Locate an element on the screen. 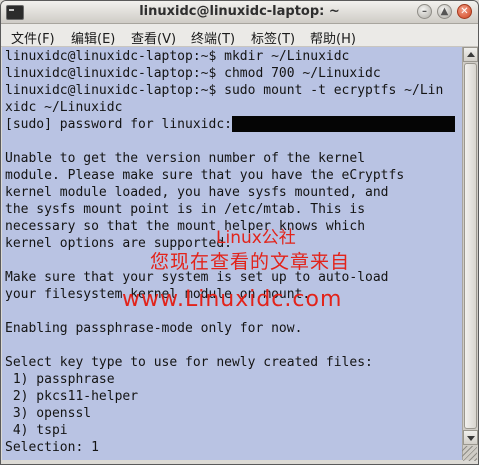 This screenshot has width=479, height=465. terminal-line: Selection: 1 is located at coordinates (52, 447).